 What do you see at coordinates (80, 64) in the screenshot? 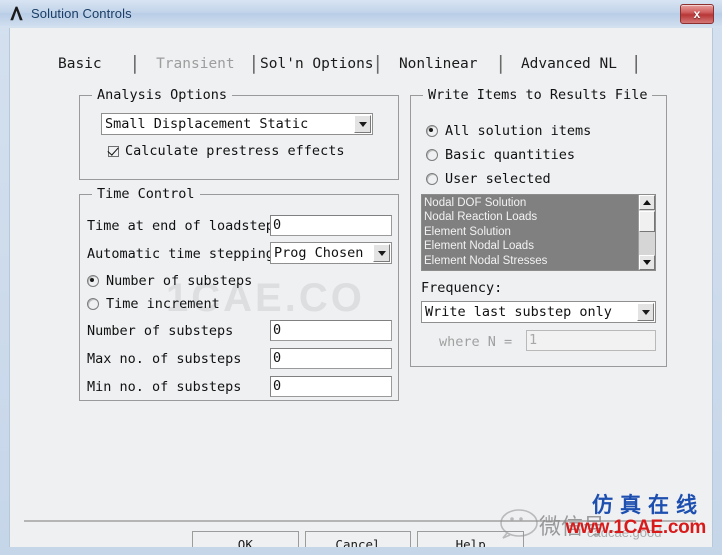
I see `tab-basic: Basic` at bounding box center [80, 64].